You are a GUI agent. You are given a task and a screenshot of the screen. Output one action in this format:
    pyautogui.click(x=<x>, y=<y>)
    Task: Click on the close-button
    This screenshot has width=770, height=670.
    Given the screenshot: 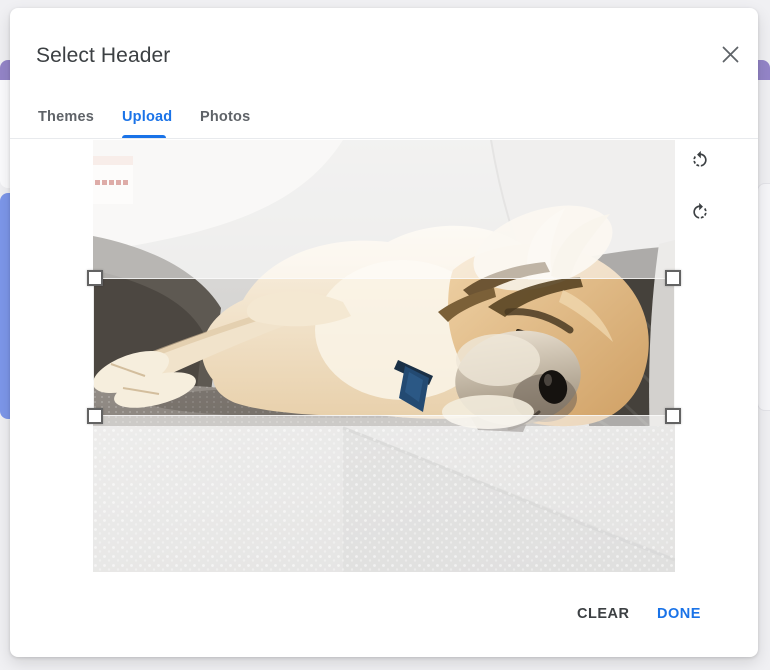 What is the action you would take?
    pyautogui.click(x=730, y=54)
    